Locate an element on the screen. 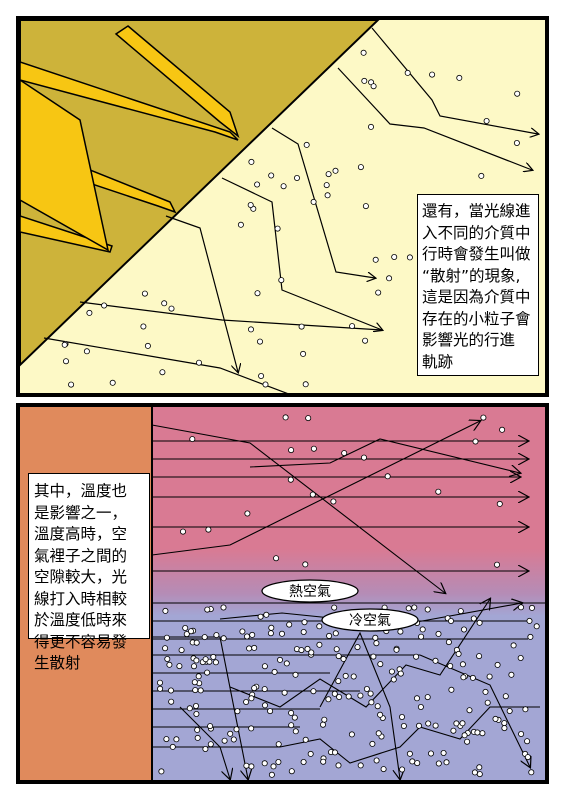 This screenshot has height=800, width=565. caption-line: 溫度高時，空 is located at coordinates (81, 534).